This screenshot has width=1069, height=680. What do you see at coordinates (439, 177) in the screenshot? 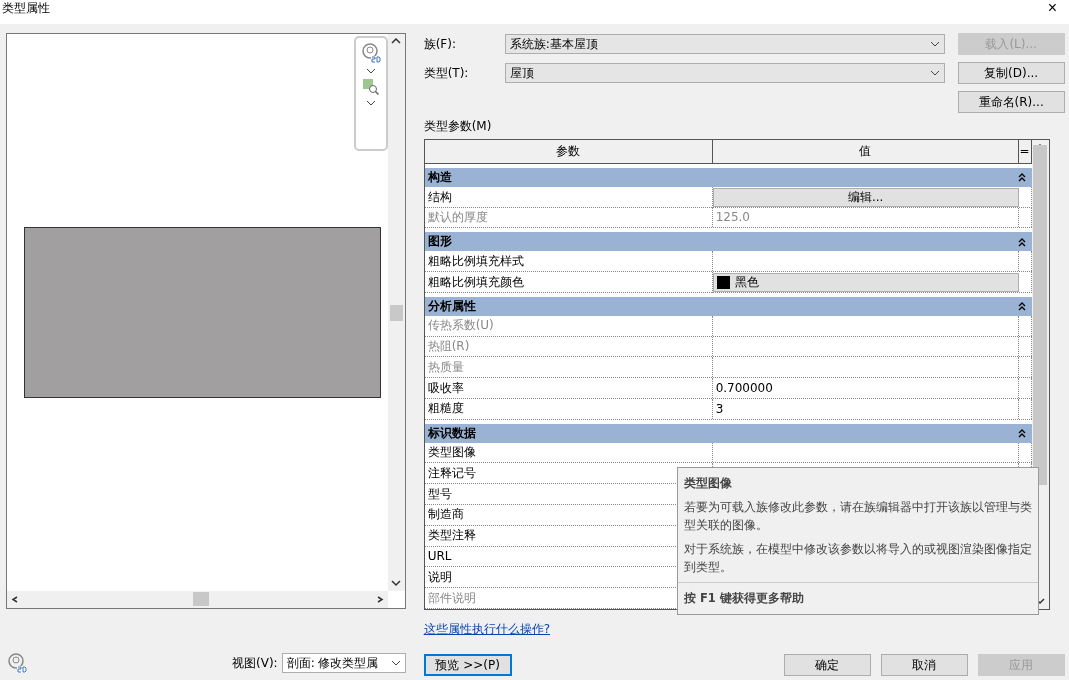
I see `group-title: 构造` at bounding box center [439, 177].